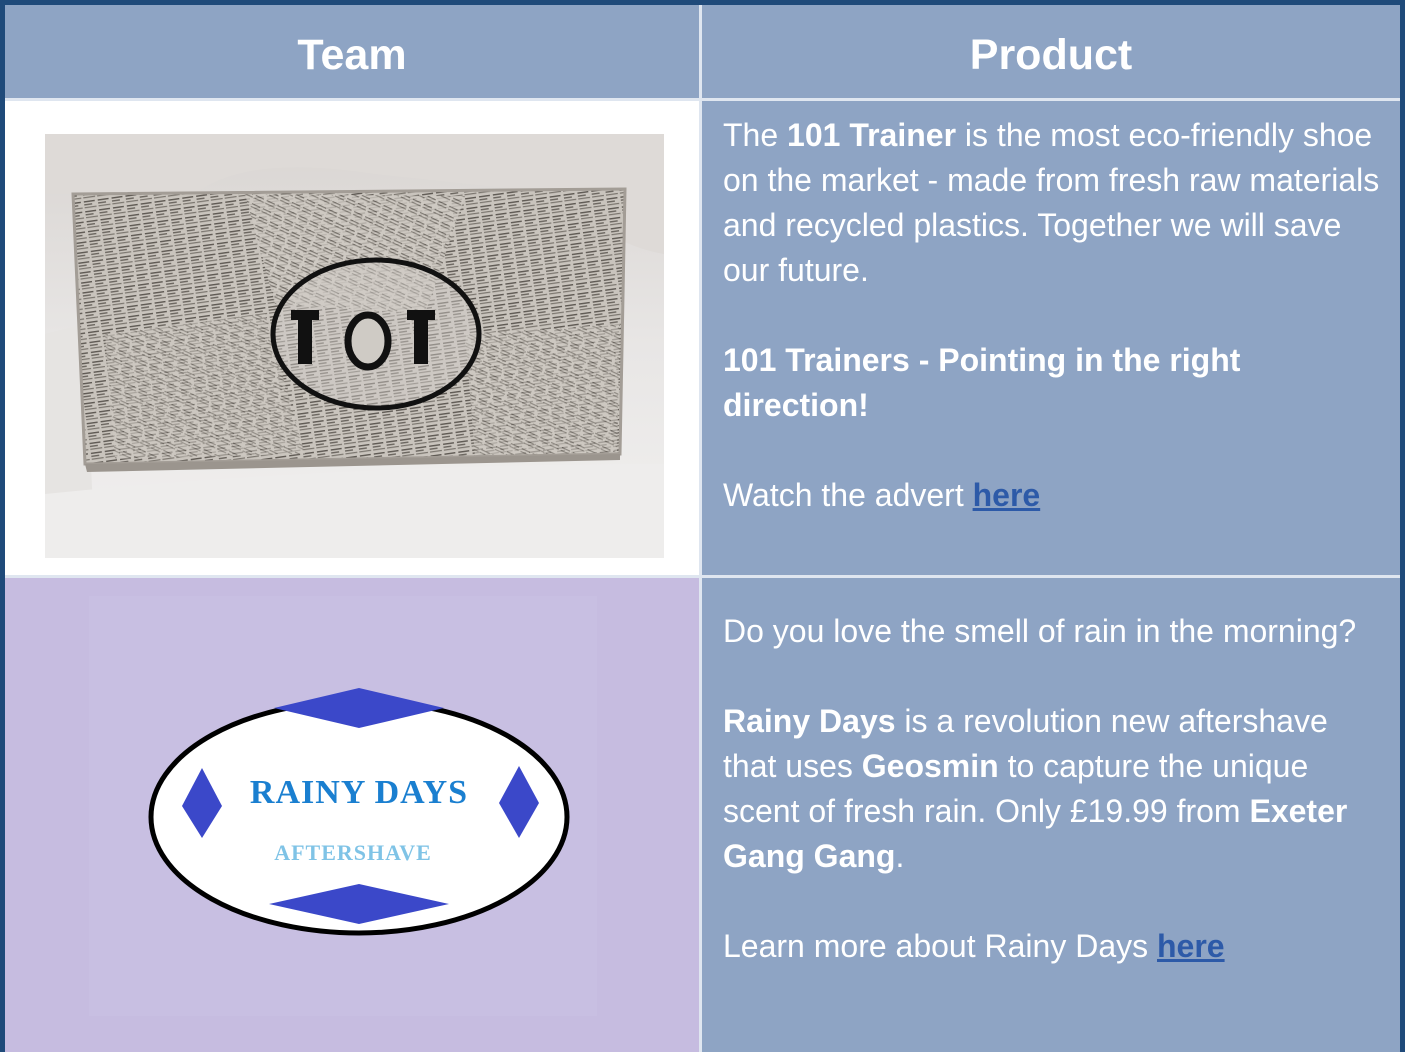 The height and width of the screenshot is (1052, 1405). What do you see at coordinates (755, 135) in the screenshot?
I see `product-1-intro-pre: The` at bounding box center [755, 135].